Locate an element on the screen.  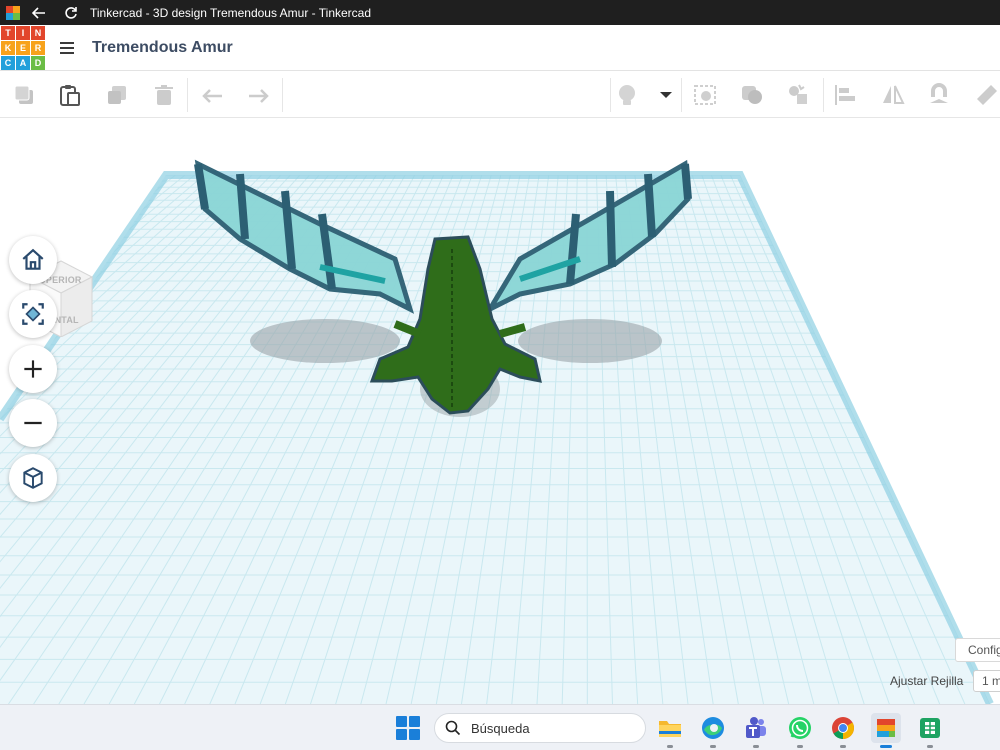
zoom-out-icon is located at coordinates (33, 423).